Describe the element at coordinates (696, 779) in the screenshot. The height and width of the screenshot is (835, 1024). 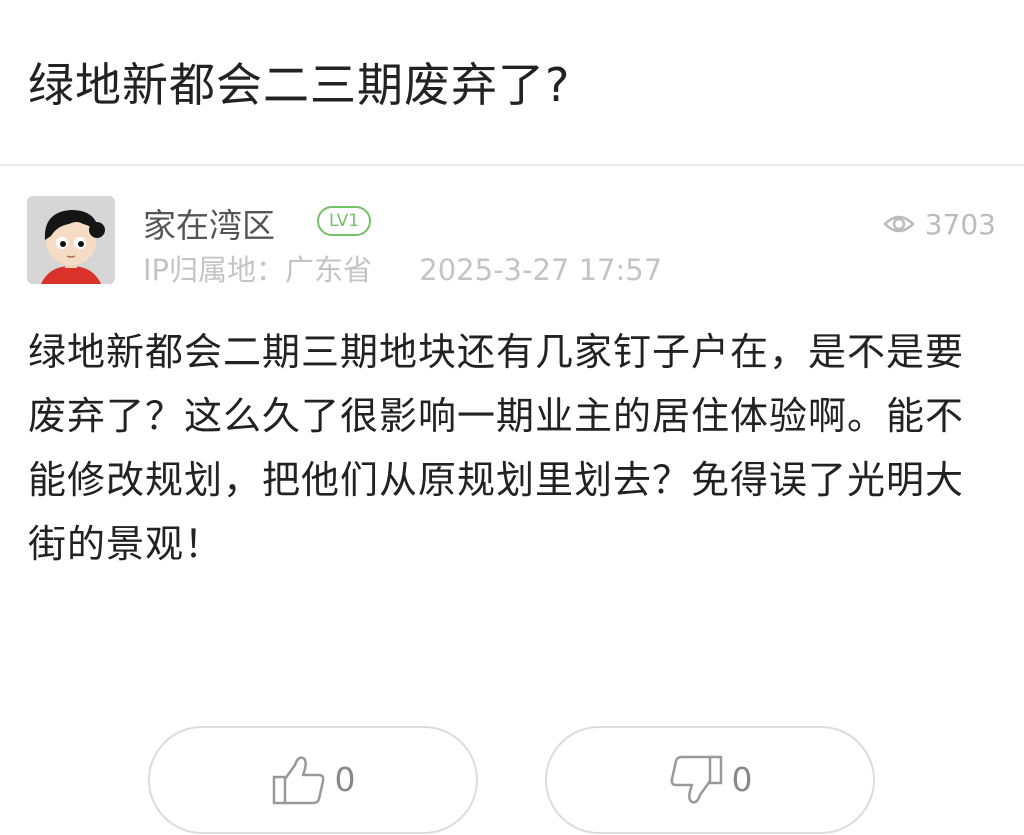
I see `thumbs-down-icon` at that location.